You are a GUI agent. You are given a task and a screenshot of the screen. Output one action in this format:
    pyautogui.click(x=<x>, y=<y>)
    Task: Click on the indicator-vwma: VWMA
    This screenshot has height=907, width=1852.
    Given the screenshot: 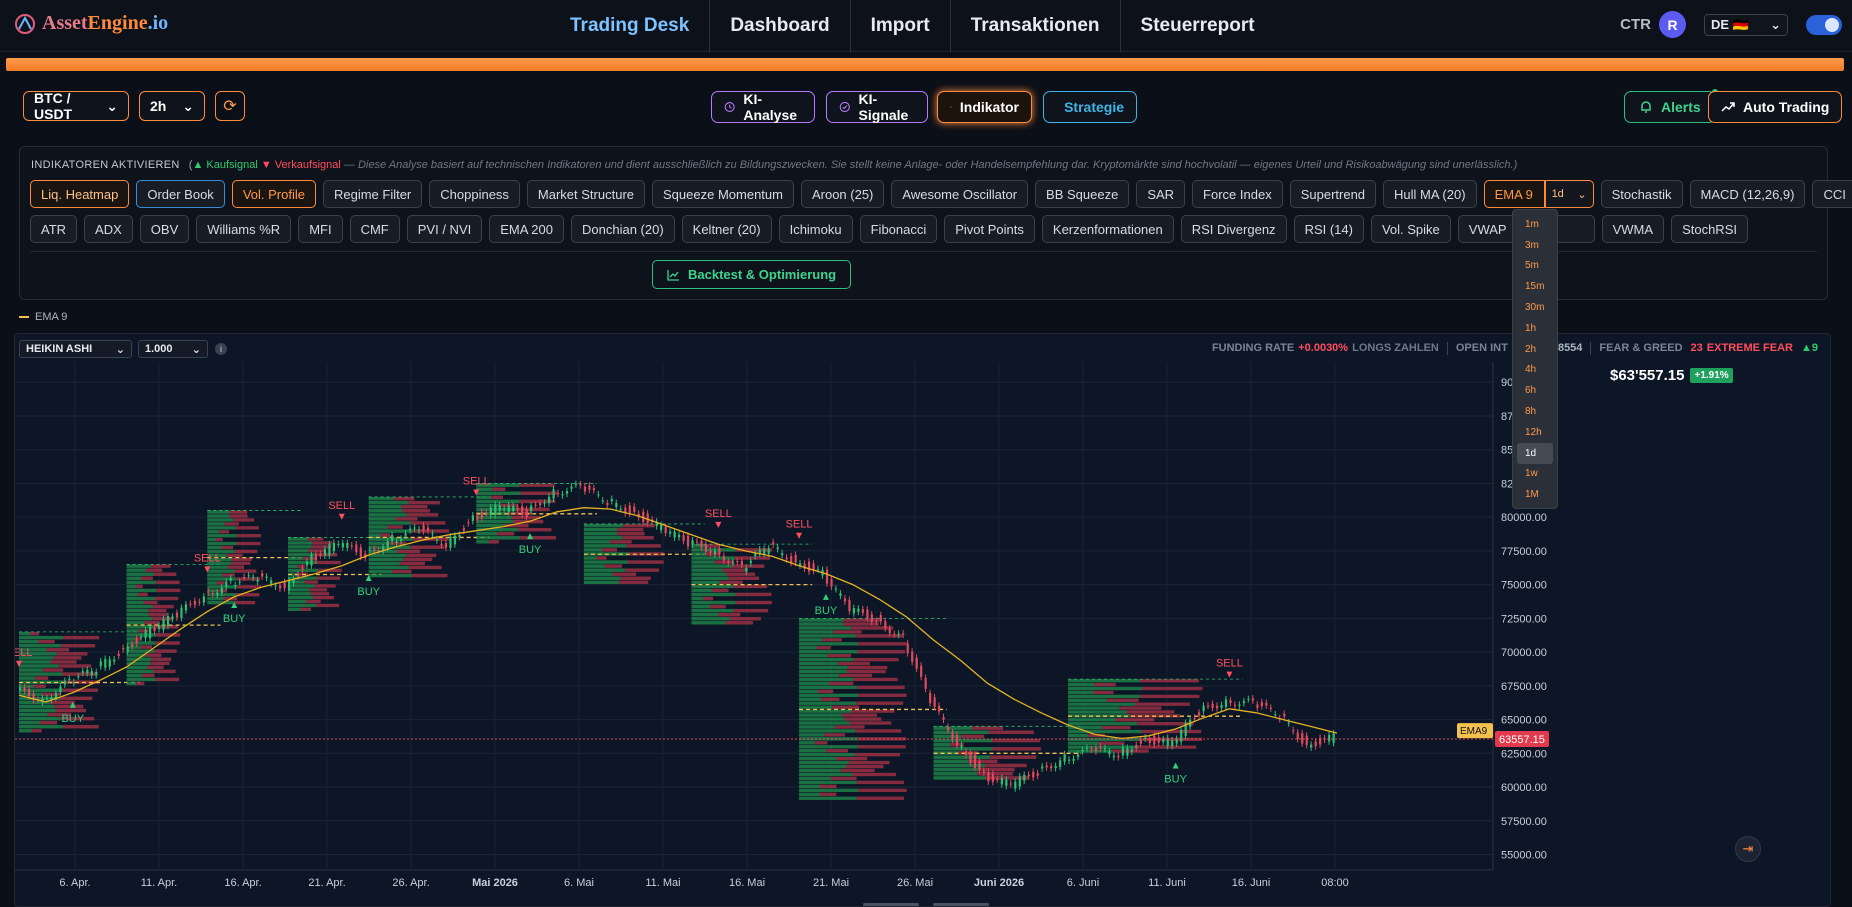 What is the action you would take?
    pyautogui.click(x=1633, y=229)
    